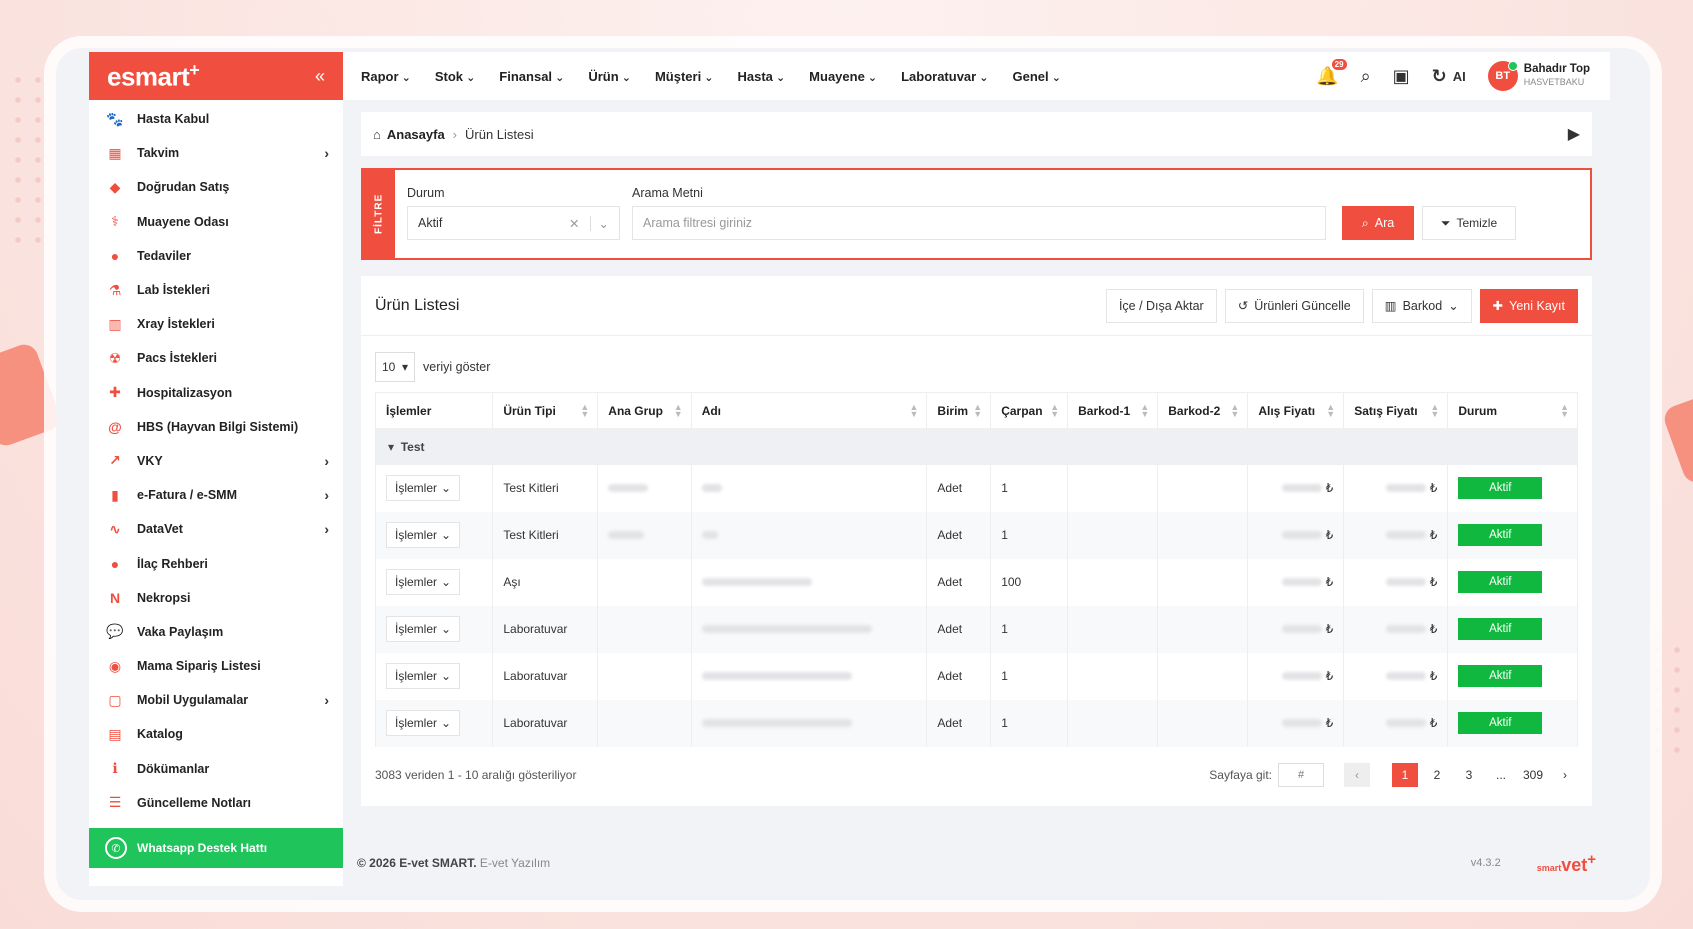 The height and width of the screenshot is (929, 1693). I want to click on decor-dots-right, so click(1667, 700).